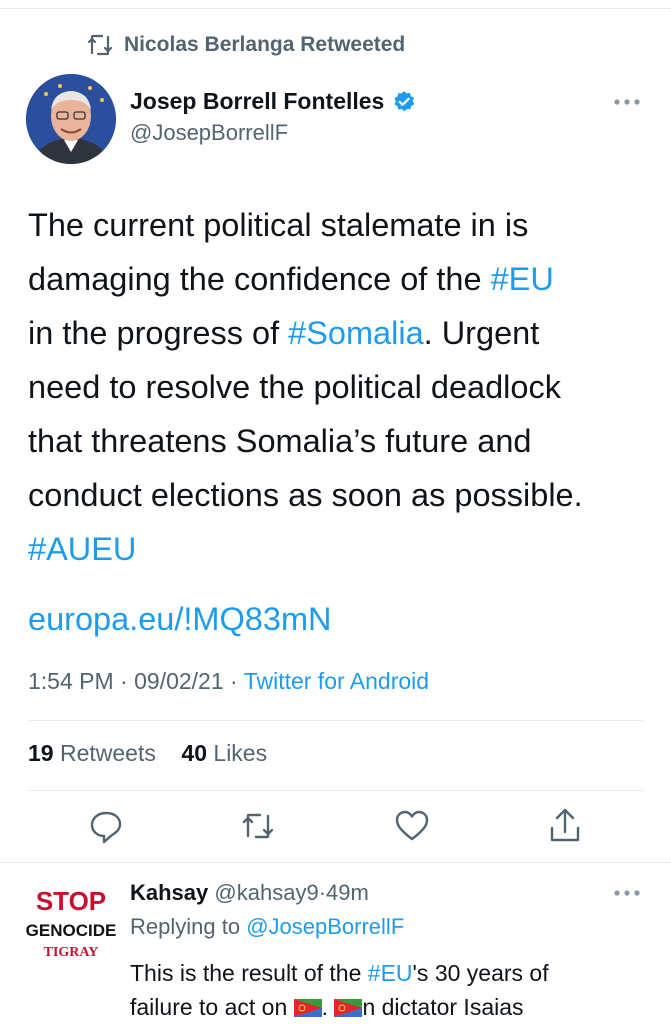  I want to click on tweet-line: that threatens Somalia’s future and, so click(280, 441).